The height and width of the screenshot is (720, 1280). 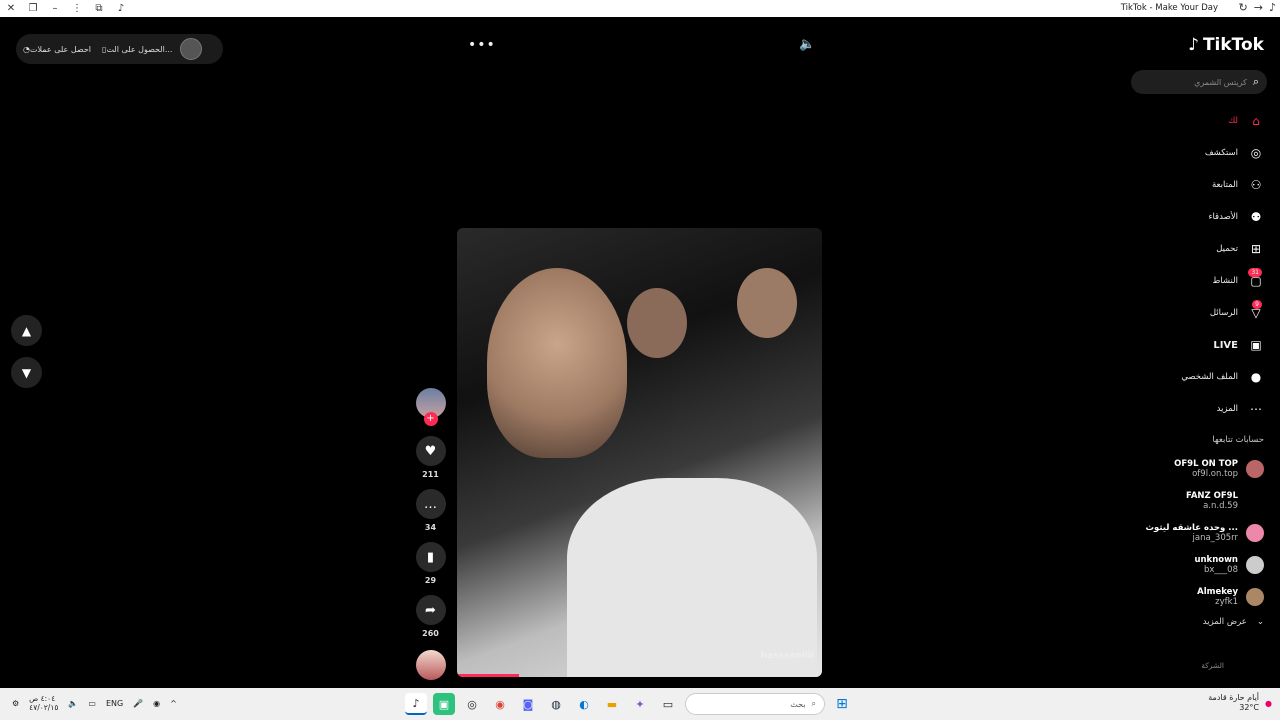 What do you see at coordinates (1272, 7) in the screenshot?
I see `tiktok-logo-icon: ♪` at bounding box center [1272, 7].